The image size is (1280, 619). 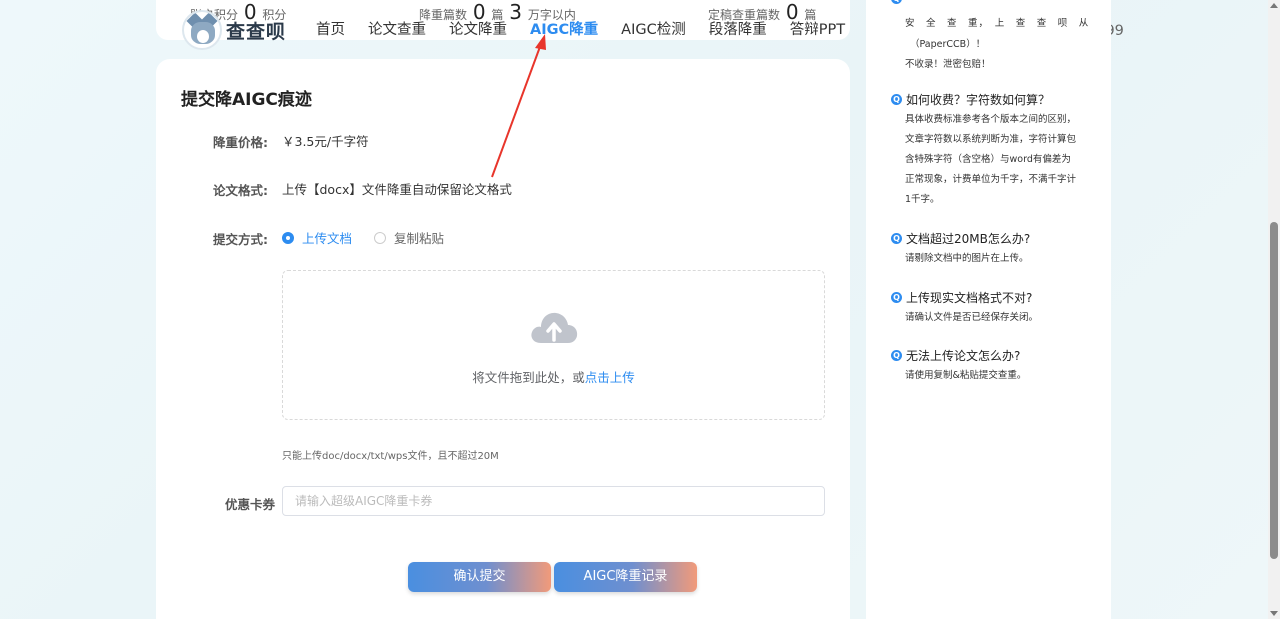 What do you see at coordinates (968, 239) in the screenshot?
I see `faq-question-text: 文档超过20MB怎么办?` at bounding box center [968, 239].